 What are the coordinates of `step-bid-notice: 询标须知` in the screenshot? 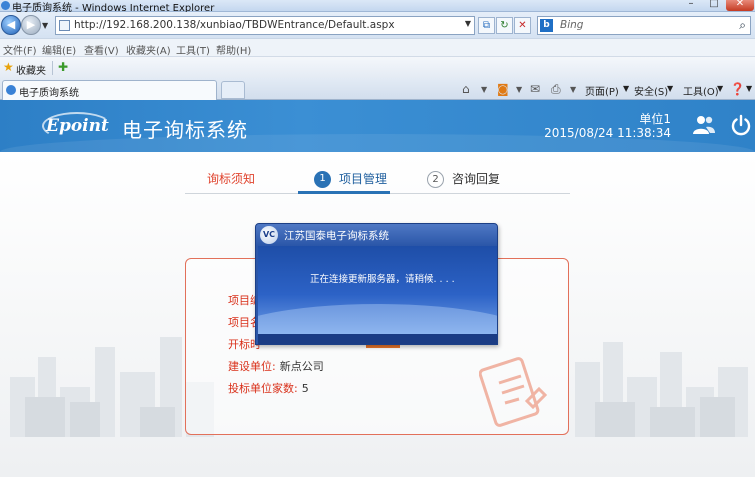 It's located at (231, 178).